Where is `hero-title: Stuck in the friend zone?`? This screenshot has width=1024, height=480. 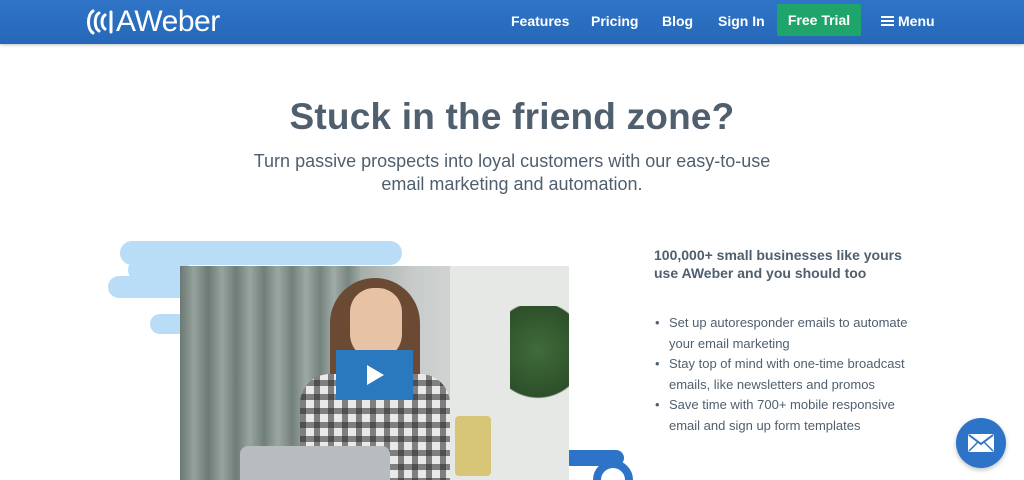
hero-title: Stuck in the friend zone? is located at coordinates (512, 116).